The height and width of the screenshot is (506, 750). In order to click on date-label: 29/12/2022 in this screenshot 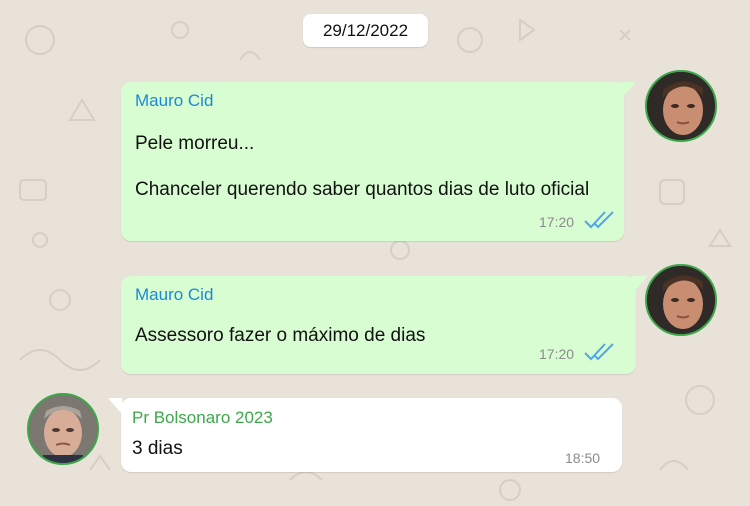, I will do `click(365, 30)`.